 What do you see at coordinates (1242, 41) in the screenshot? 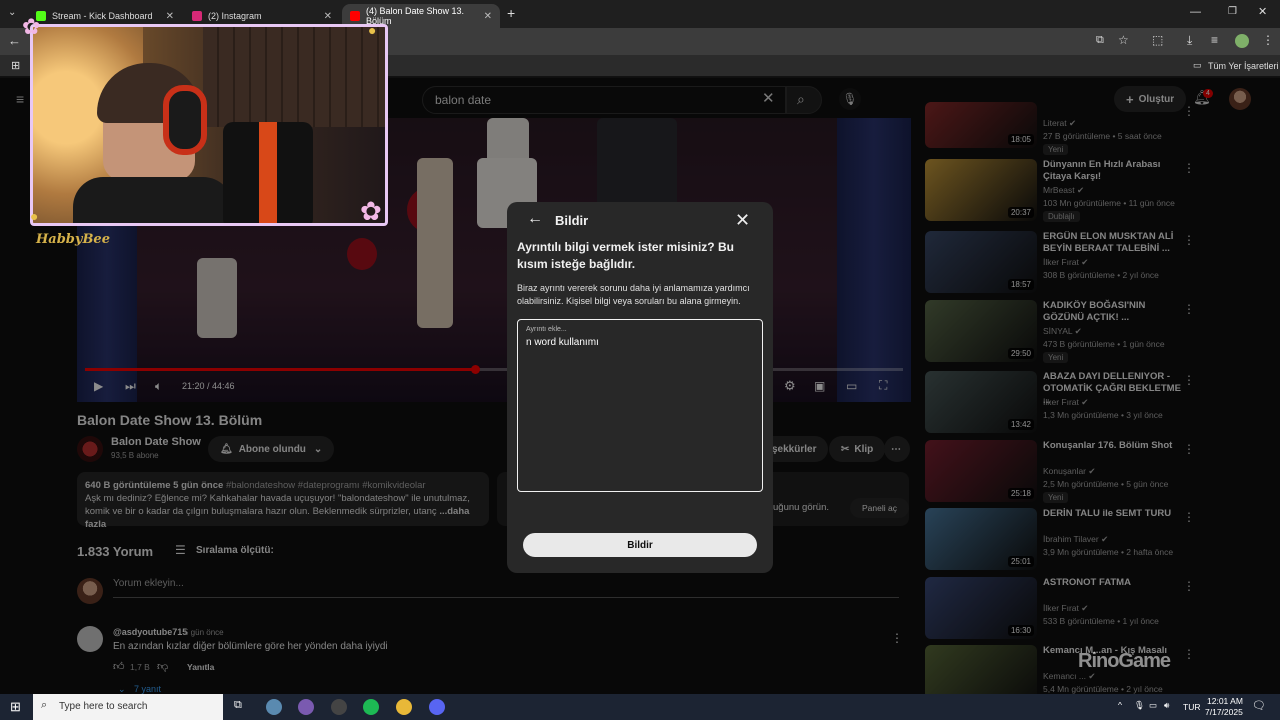
I see `profile-icon` at bounding box center [1242, 41].